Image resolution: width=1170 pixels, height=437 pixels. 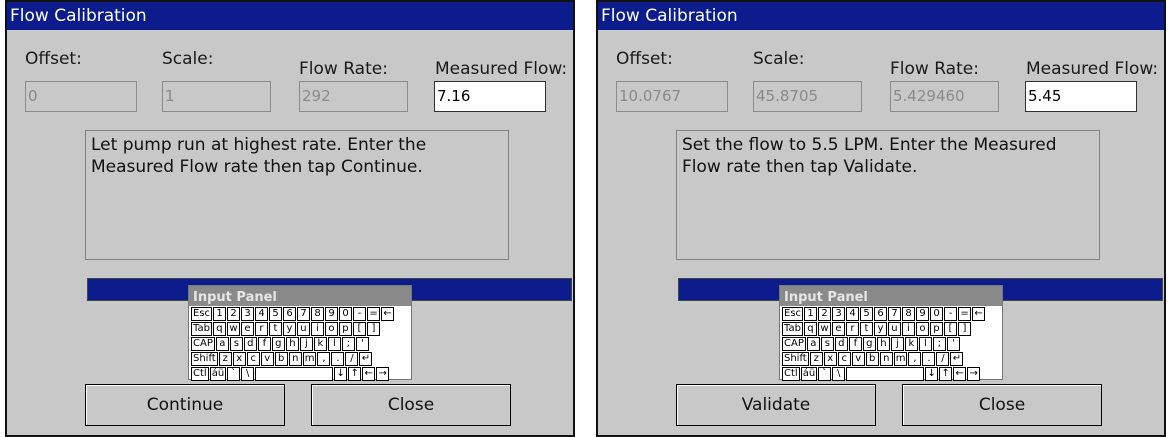 What do you see at coordinates (911, 344) in the screenshot?
I see `keyboard-key: k` at bounding box center [911, 344].